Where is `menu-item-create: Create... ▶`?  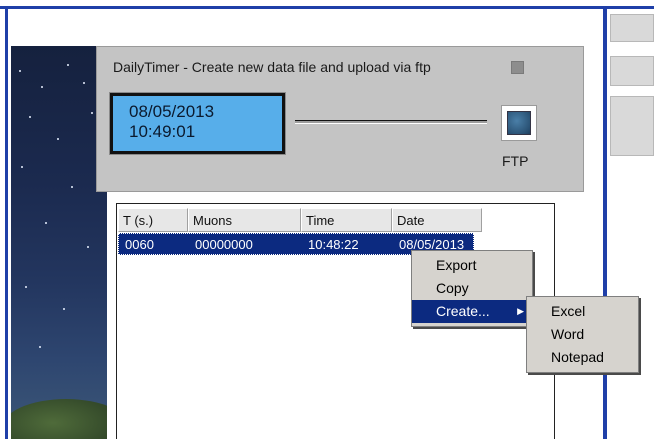 menu-item-create: Create... ▶ is located at coordinates (472, 311).